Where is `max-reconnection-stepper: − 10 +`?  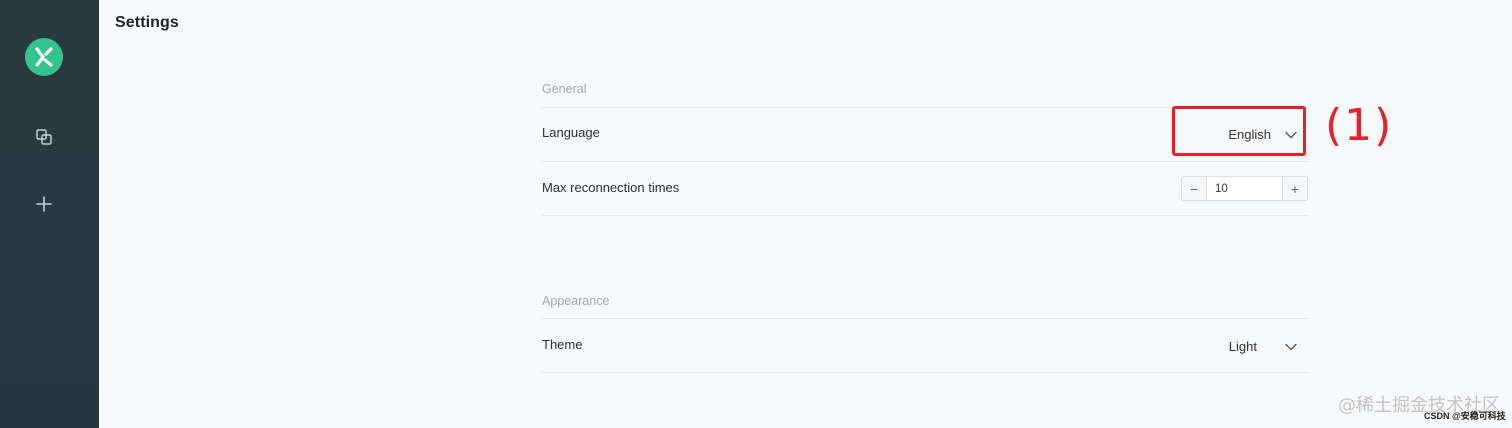
max-reconnection-stepper: − 10 + is located at coordinates (1244, 188).